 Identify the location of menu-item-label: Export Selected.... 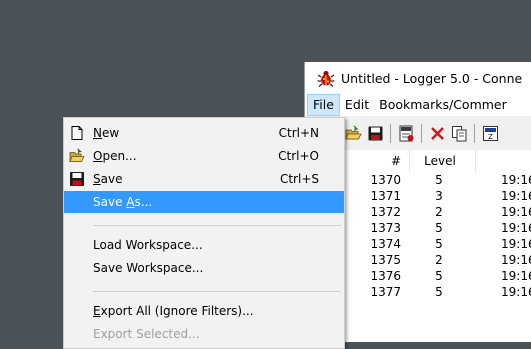
(146, 334).